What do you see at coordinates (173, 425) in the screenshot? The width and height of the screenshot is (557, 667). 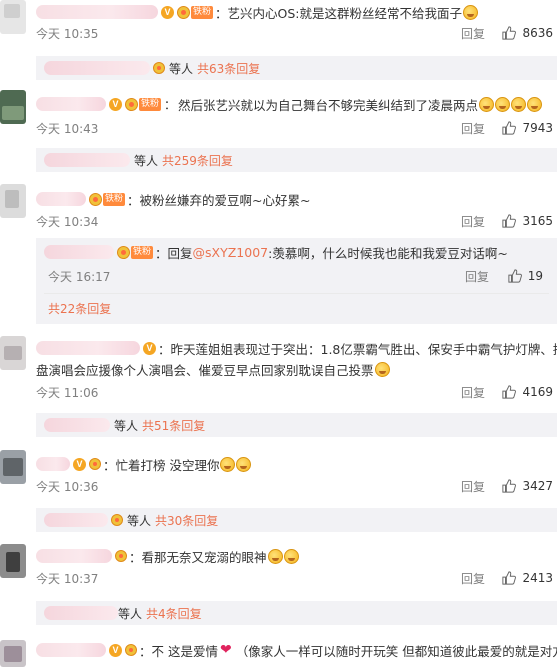 I see `view-replies-link: 共51条回复` at bounding box center [173, 425].